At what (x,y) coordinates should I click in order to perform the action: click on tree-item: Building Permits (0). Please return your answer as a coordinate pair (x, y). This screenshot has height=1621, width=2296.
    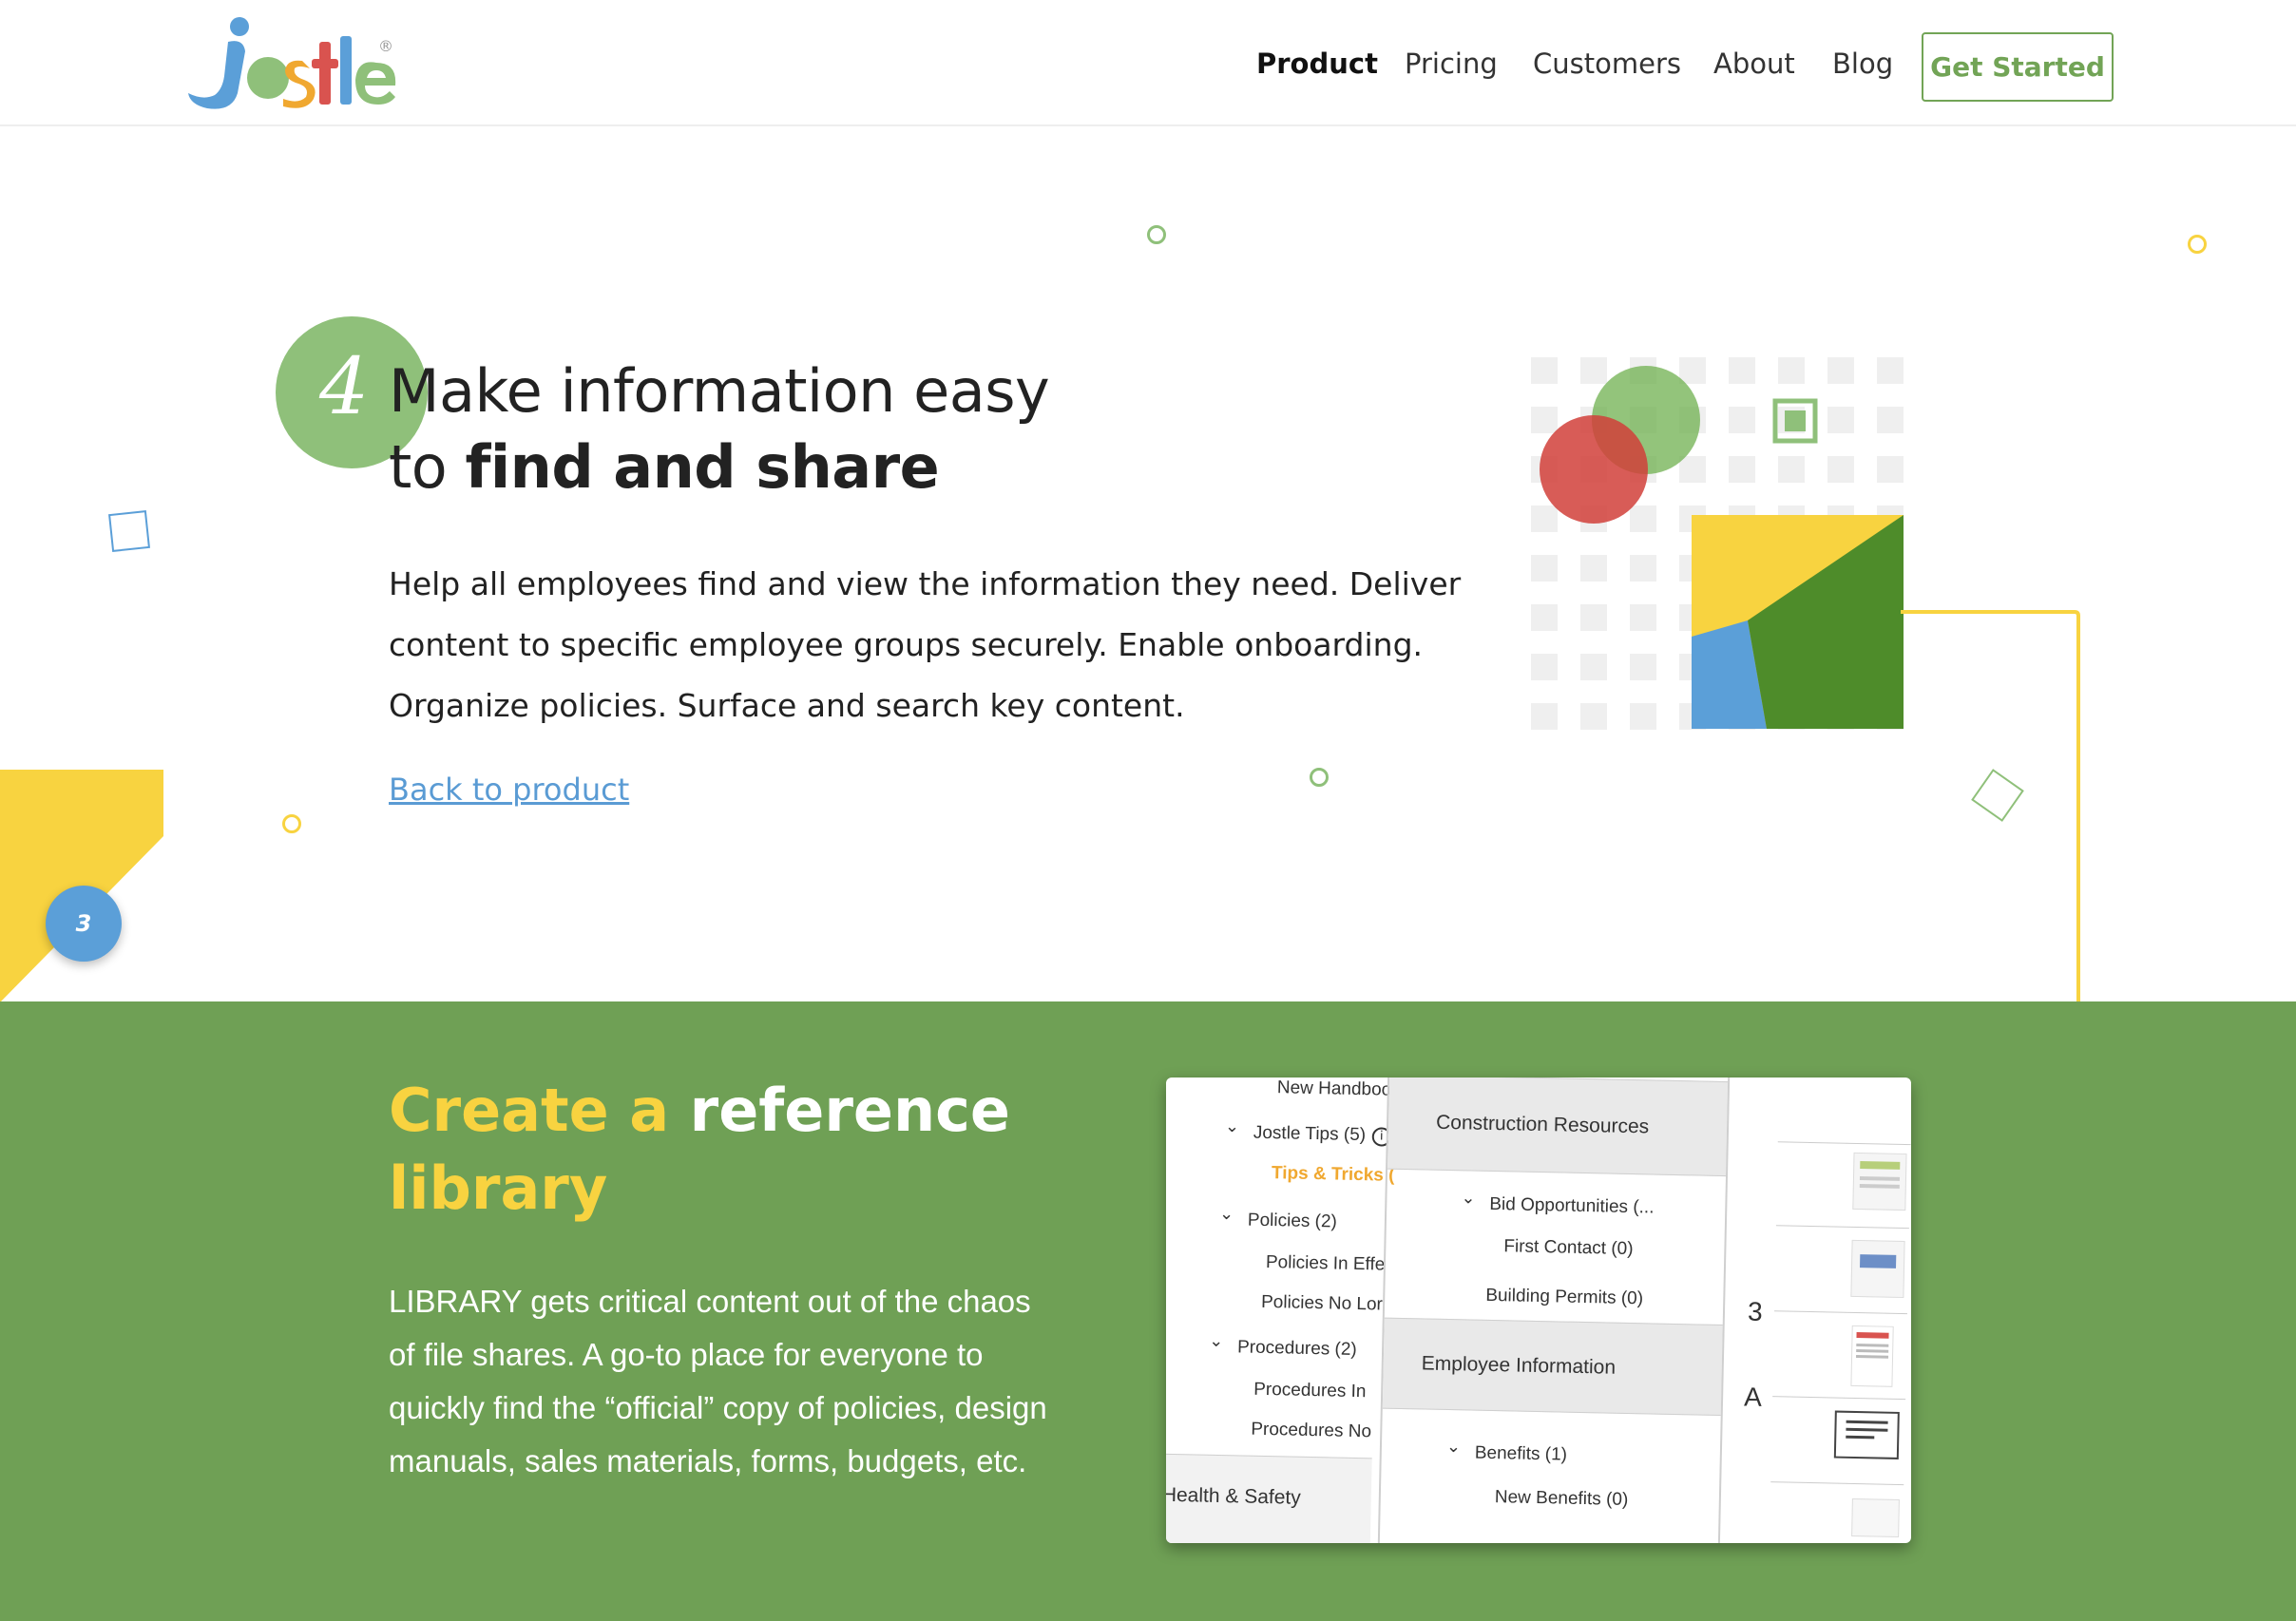
    Looking at the image, I should click on (1564, 1297).